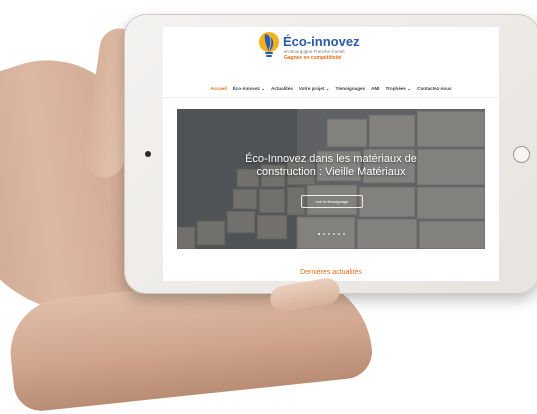 The image size is (537, 414). What do you see at coordinates (351, 89) in the screenshot?
I see `nav-item-temoignages: Témoignages` at bounding box center [351, 89].